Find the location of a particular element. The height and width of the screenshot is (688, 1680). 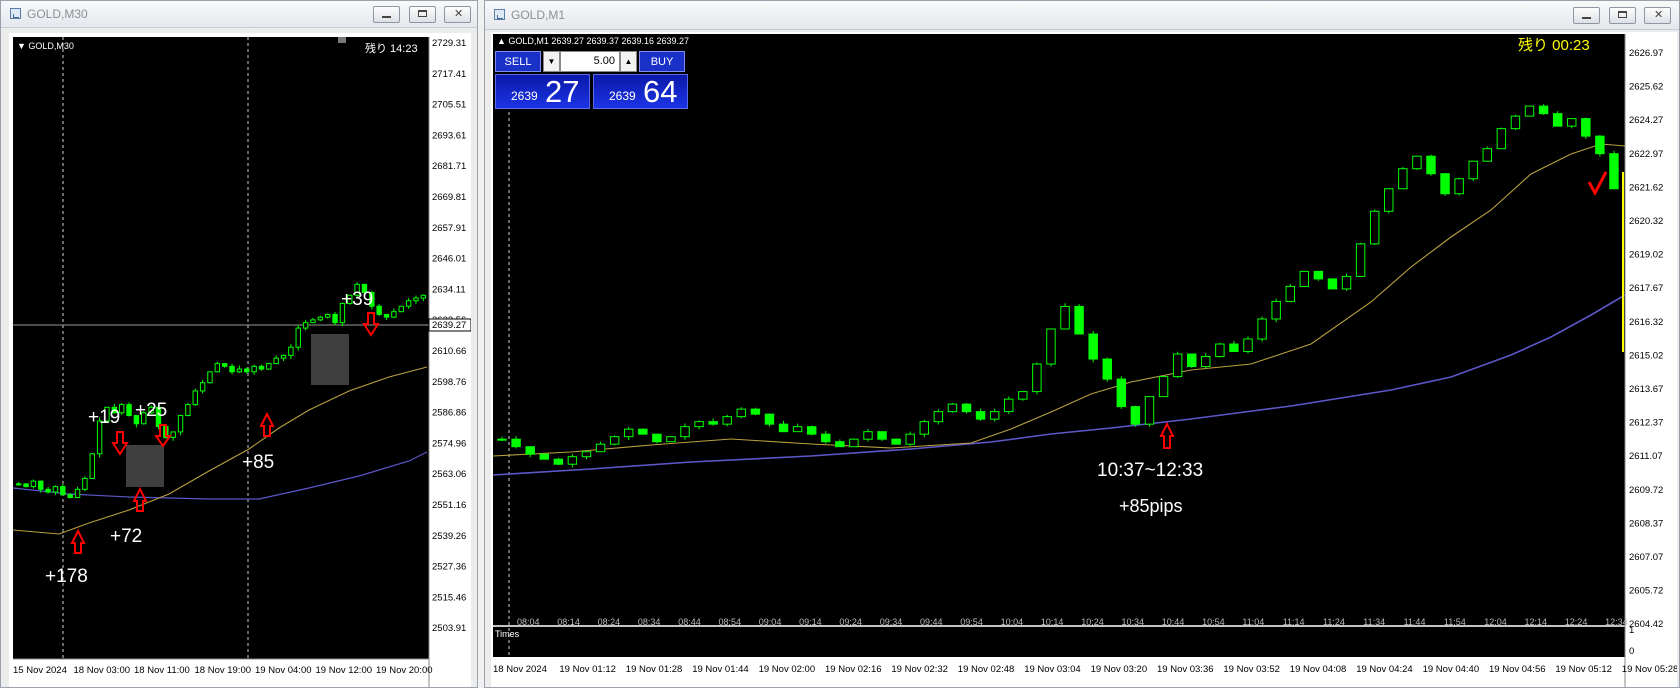

left-scroll-marker is located at coordinates (342, 40).